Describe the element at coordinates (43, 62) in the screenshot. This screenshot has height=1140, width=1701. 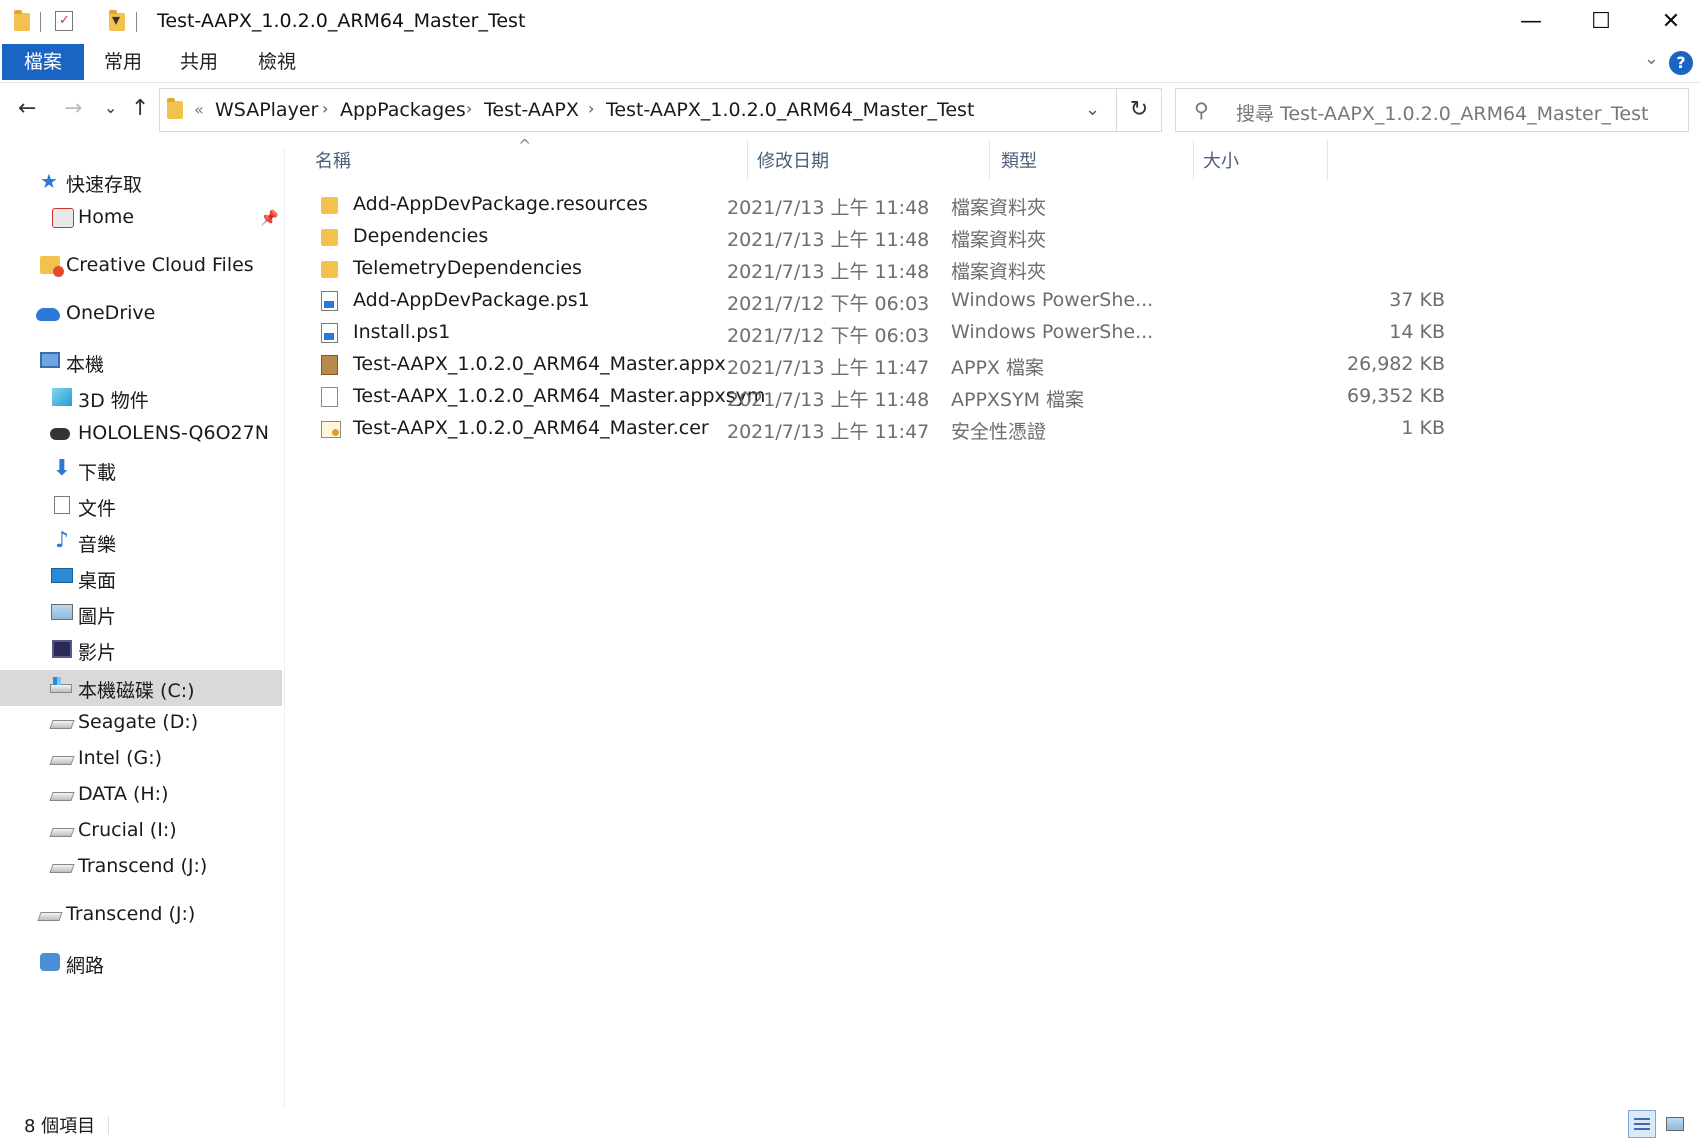
I see `tab-file: 檔案` at that location.